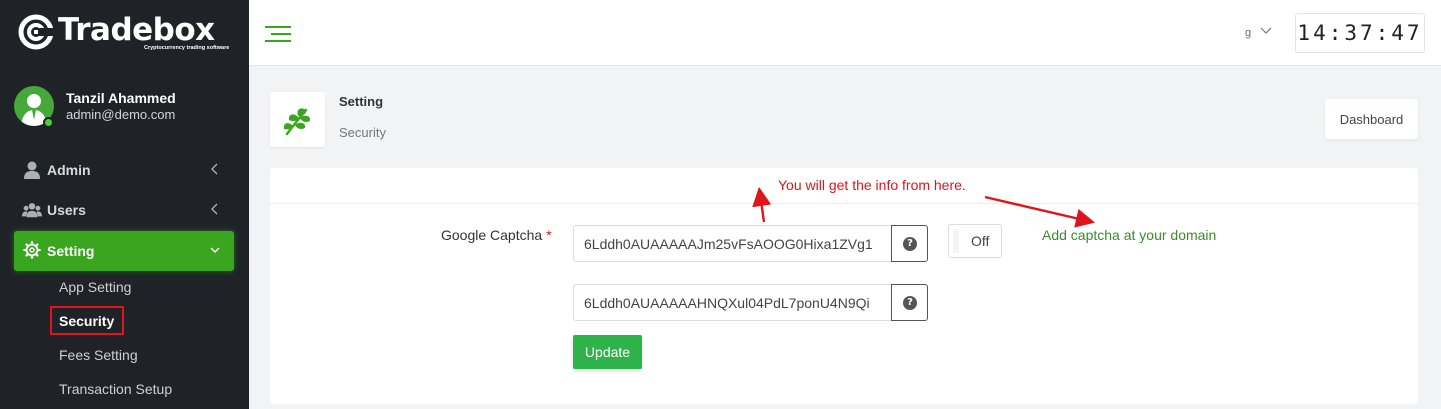 The height and width of the screenshot is (409, 1441). What do you see at coordinates (115, 389) in the screenshot?
I see `sidebar-subitem-transaction-setup: Transaction Setup` at bounding box center [115, 389].